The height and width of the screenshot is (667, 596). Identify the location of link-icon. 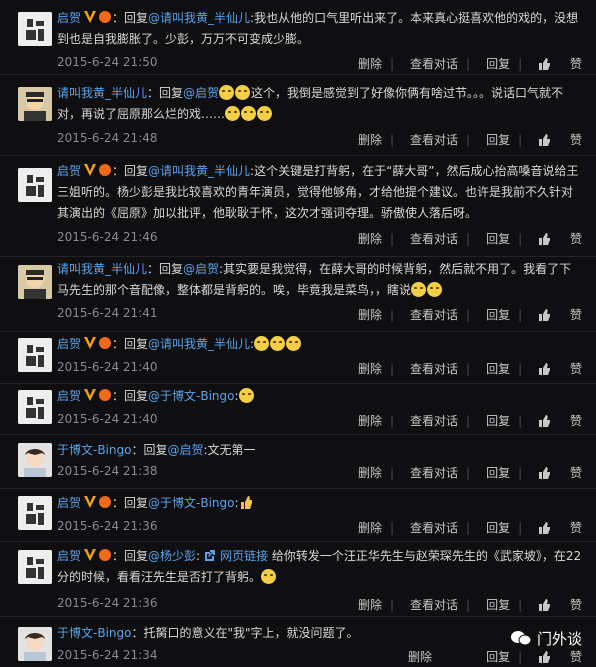
(210, 555).